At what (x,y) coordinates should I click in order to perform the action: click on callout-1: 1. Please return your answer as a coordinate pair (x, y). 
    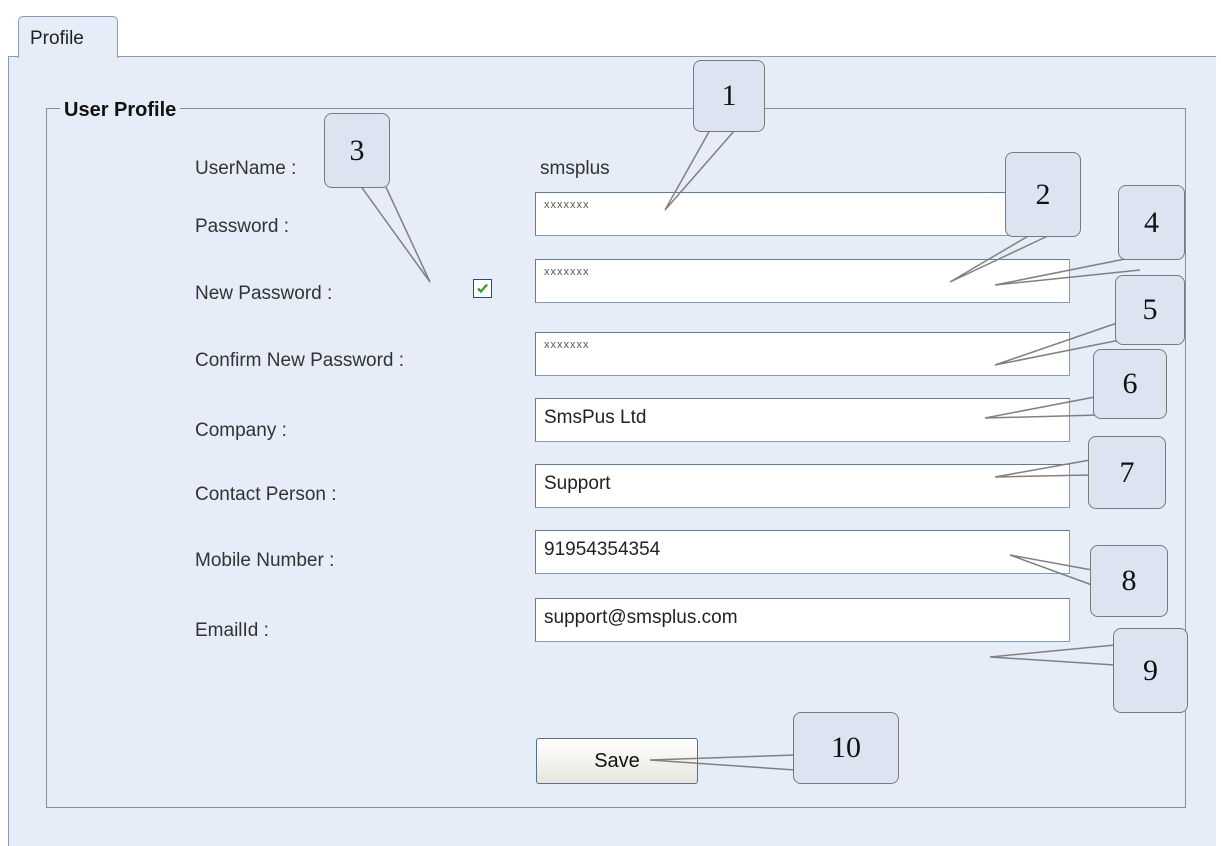
    Looking at the image, I should click on (729, 96).